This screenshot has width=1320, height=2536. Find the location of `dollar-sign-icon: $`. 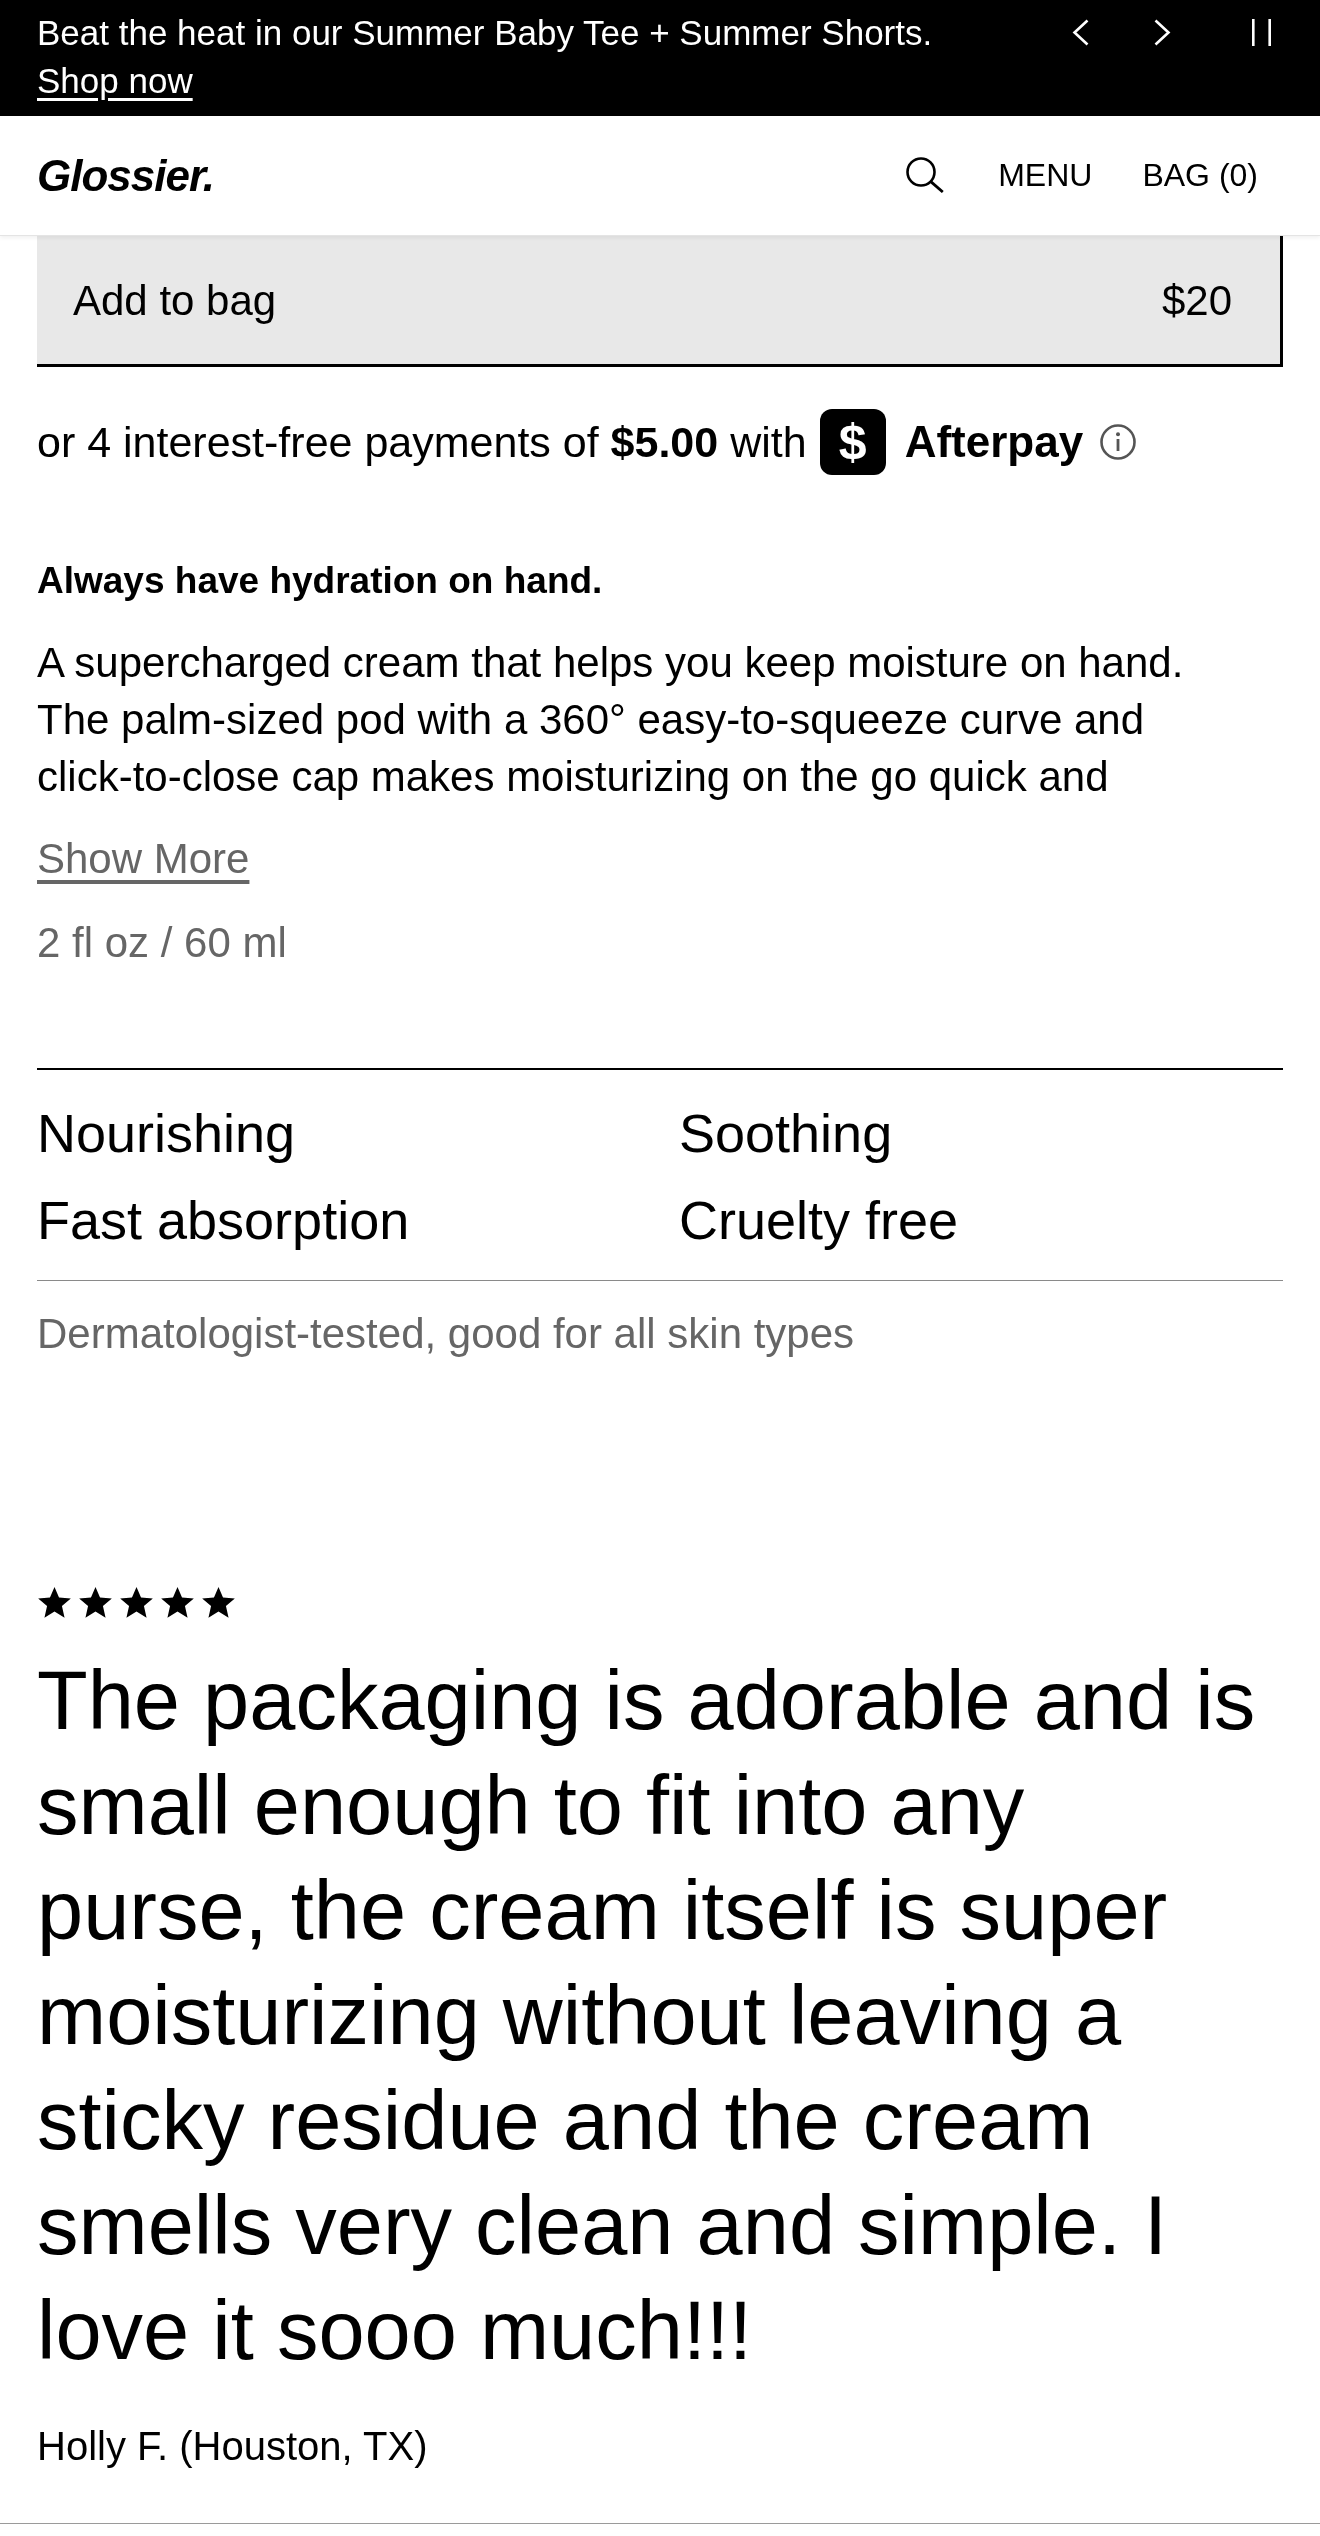

dollar-sign-icon: $ is located at coordinates (852, 442).